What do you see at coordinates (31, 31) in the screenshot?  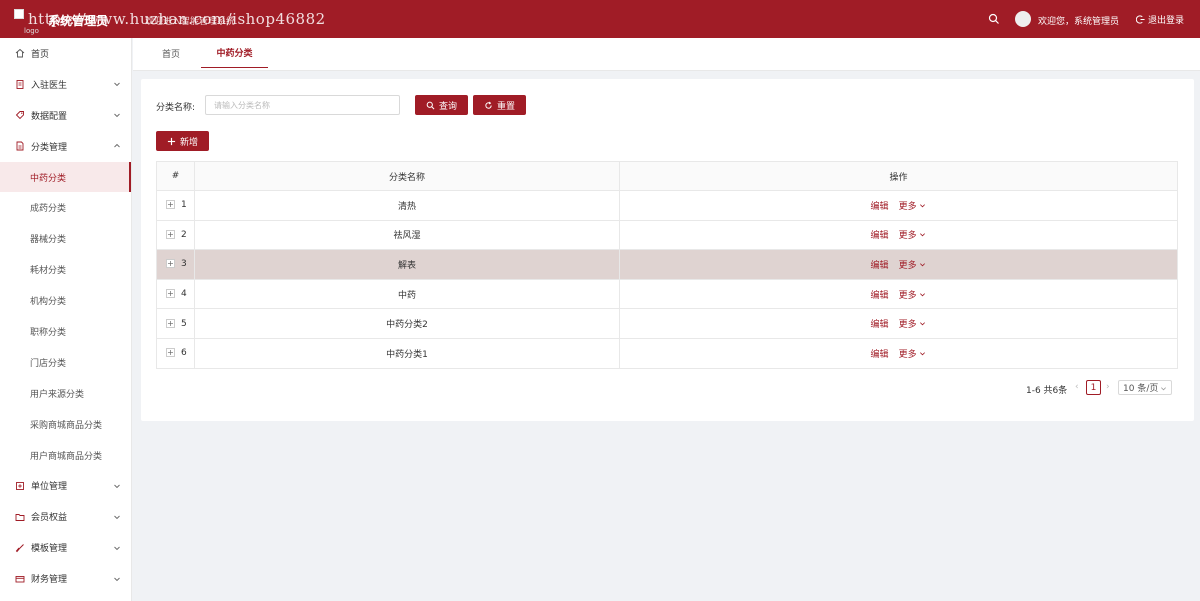 I see `logo-alt: logo` at bounding box center [31, 31].